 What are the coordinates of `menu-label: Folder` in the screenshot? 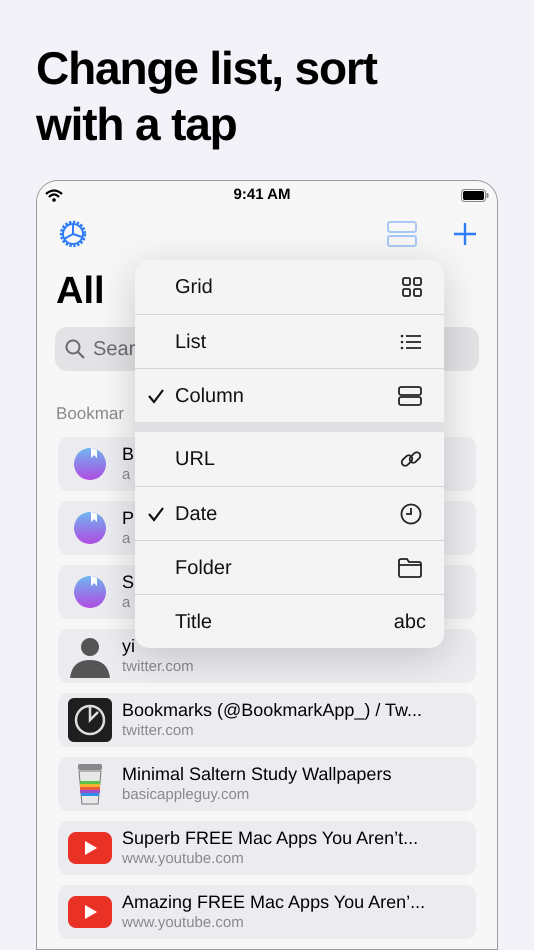 It's located at (204, 568).